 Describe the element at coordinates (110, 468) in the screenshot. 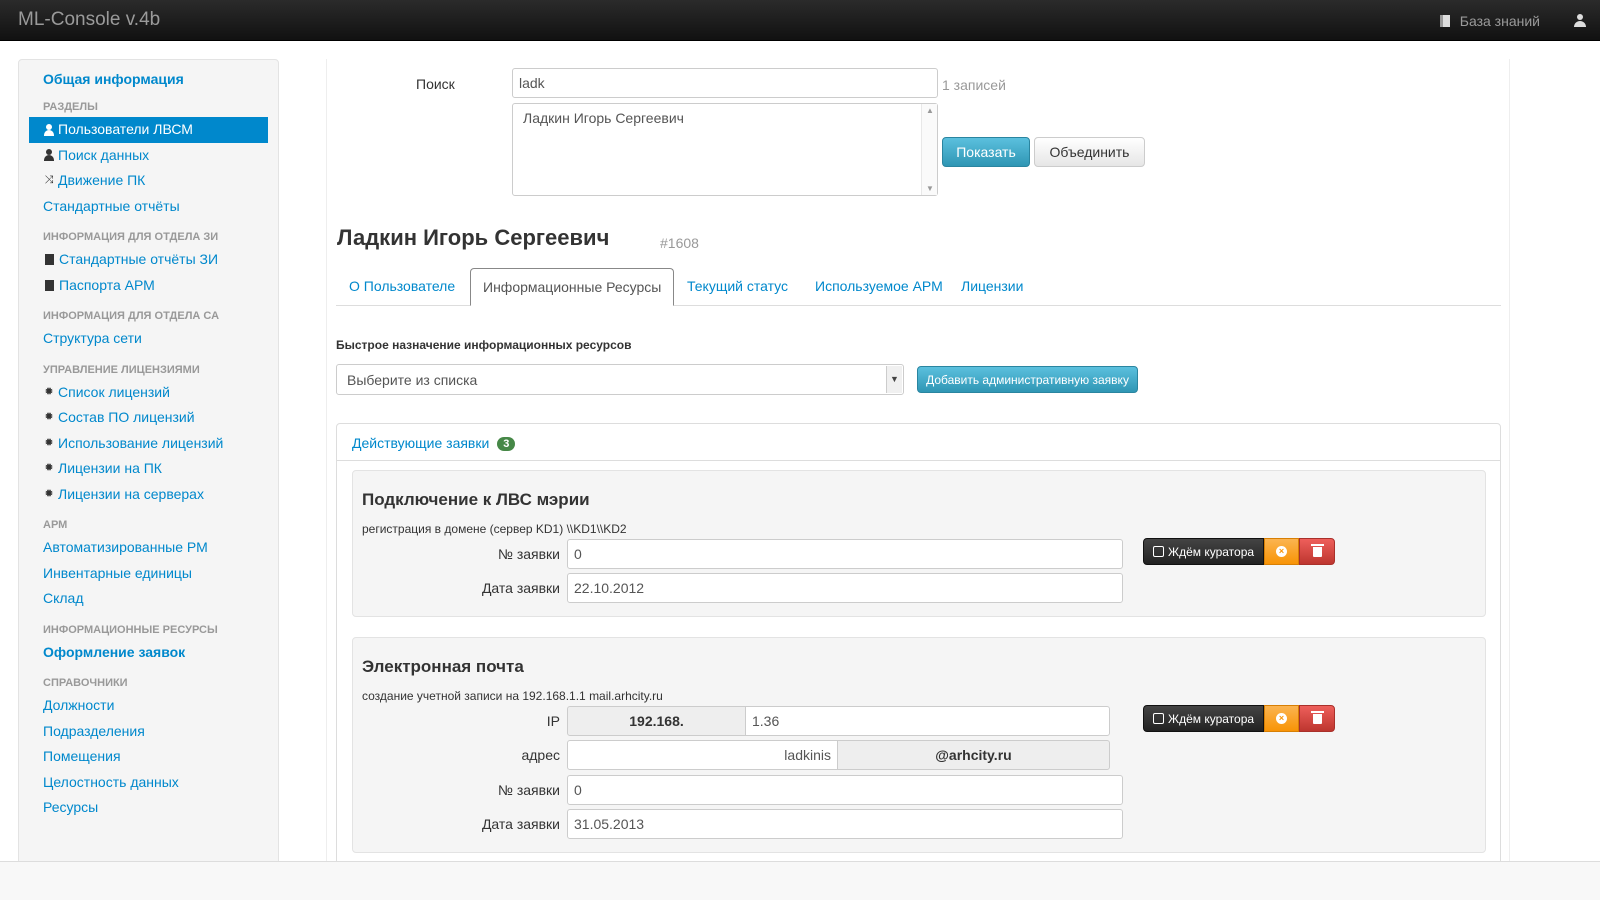

I see `sidebar-item-label: Лицензии на ПК` at that location.